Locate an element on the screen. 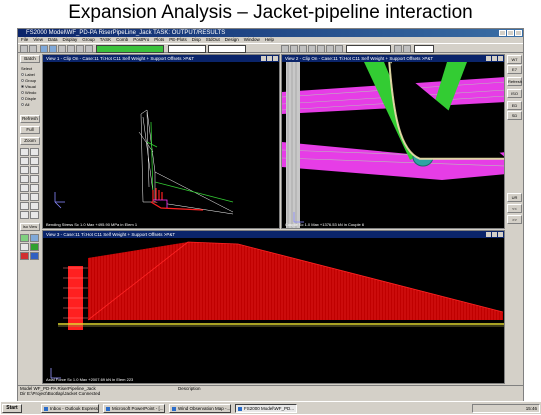  tool-pan-icon is located at coordinates (330, 49).